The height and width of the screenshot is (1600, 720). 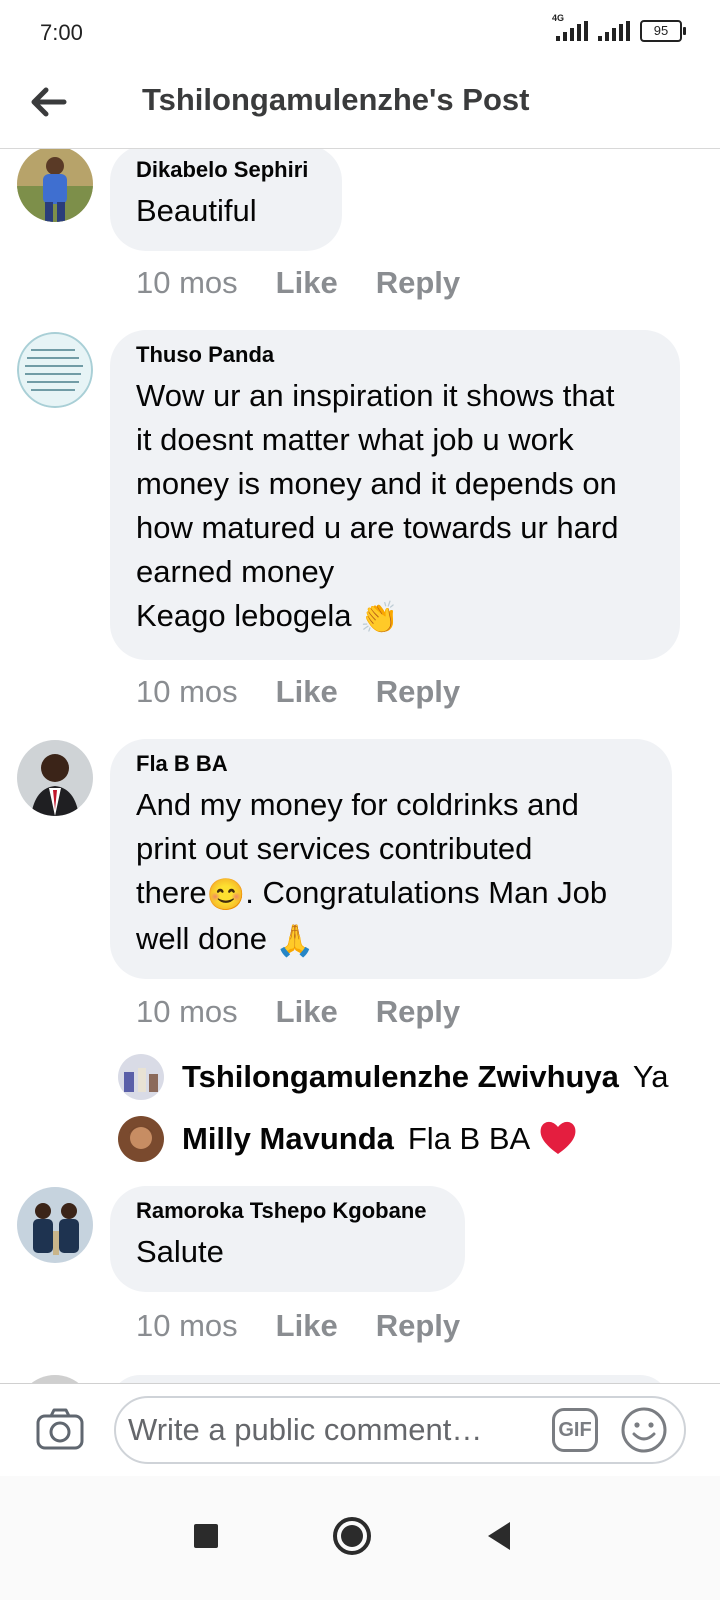 I want to click on reply-text: Ya, so click(x=650, y=1076).